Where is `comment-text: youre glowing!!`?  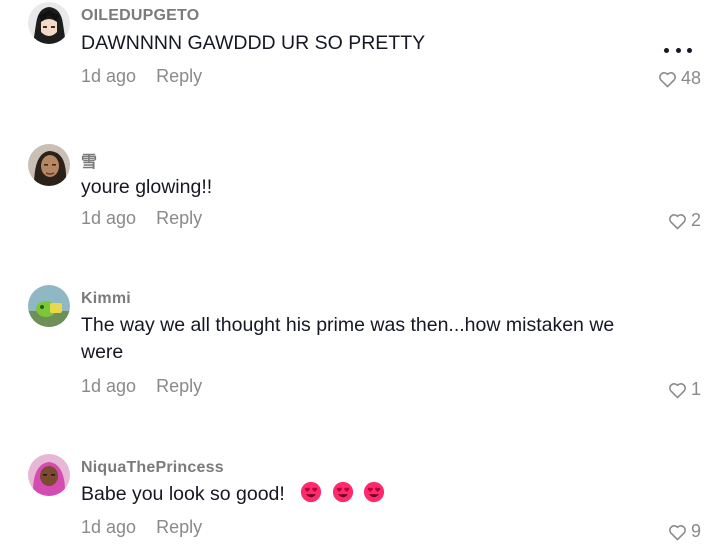 comment-text: youre glowing!! is located at coordinates (147, 187).